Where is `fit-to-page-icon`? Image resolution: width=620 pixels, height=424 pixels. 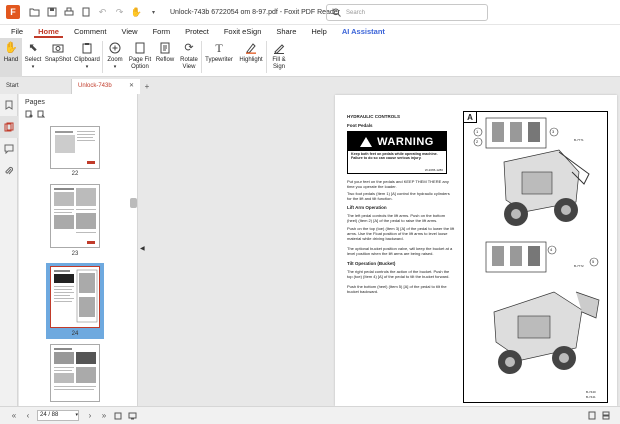 fit-to-page-icon is located at coordinates (118, 416).